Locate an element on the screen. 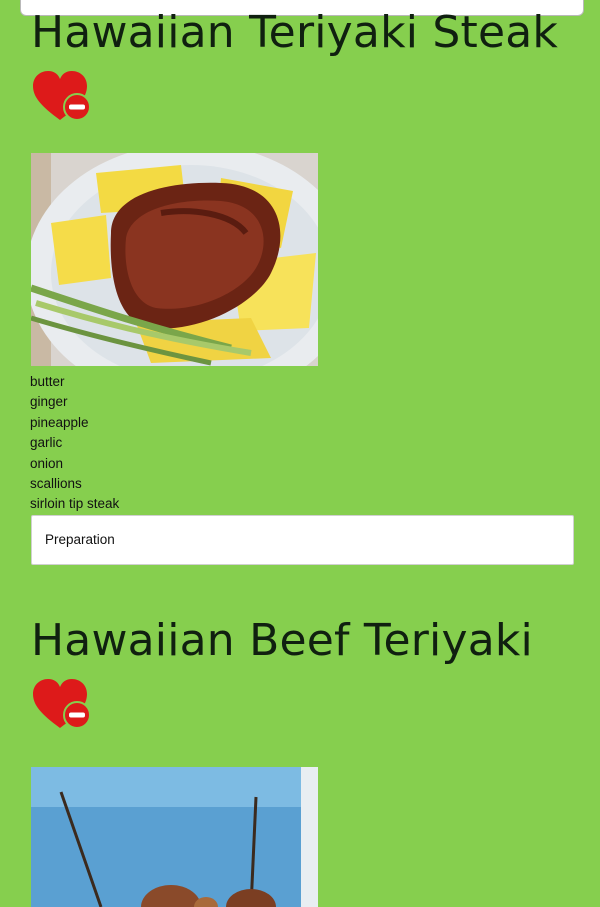  ingredient-item: pineapple is located at coordinates (59, 422).